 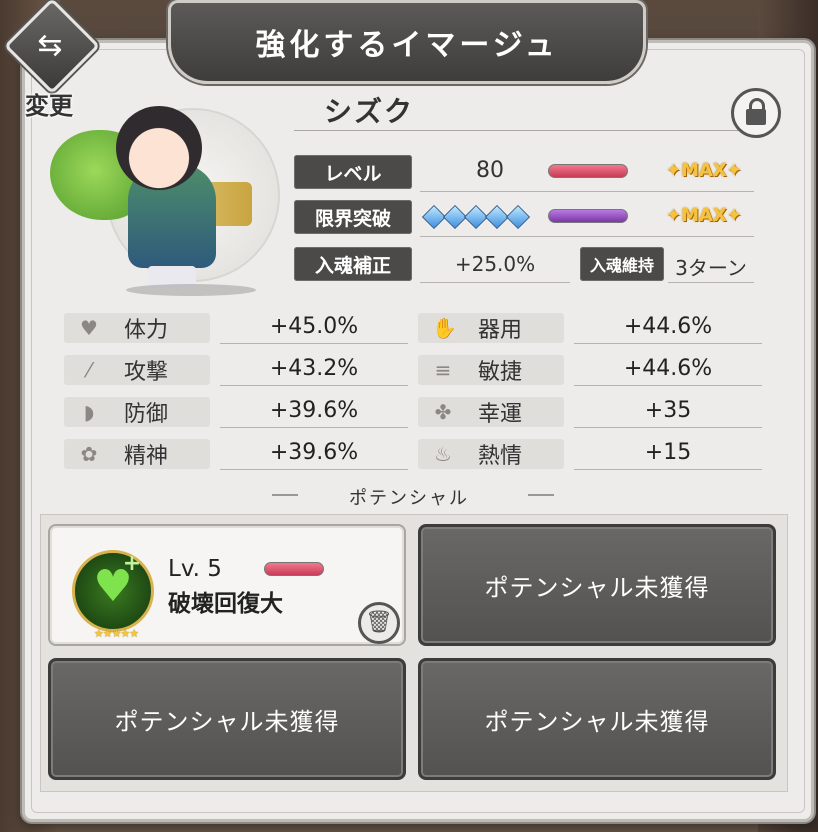 What do you see at coordinates (756, 117) in the screenshot?
I see `lock-icon` at bounding box center [756, 117].